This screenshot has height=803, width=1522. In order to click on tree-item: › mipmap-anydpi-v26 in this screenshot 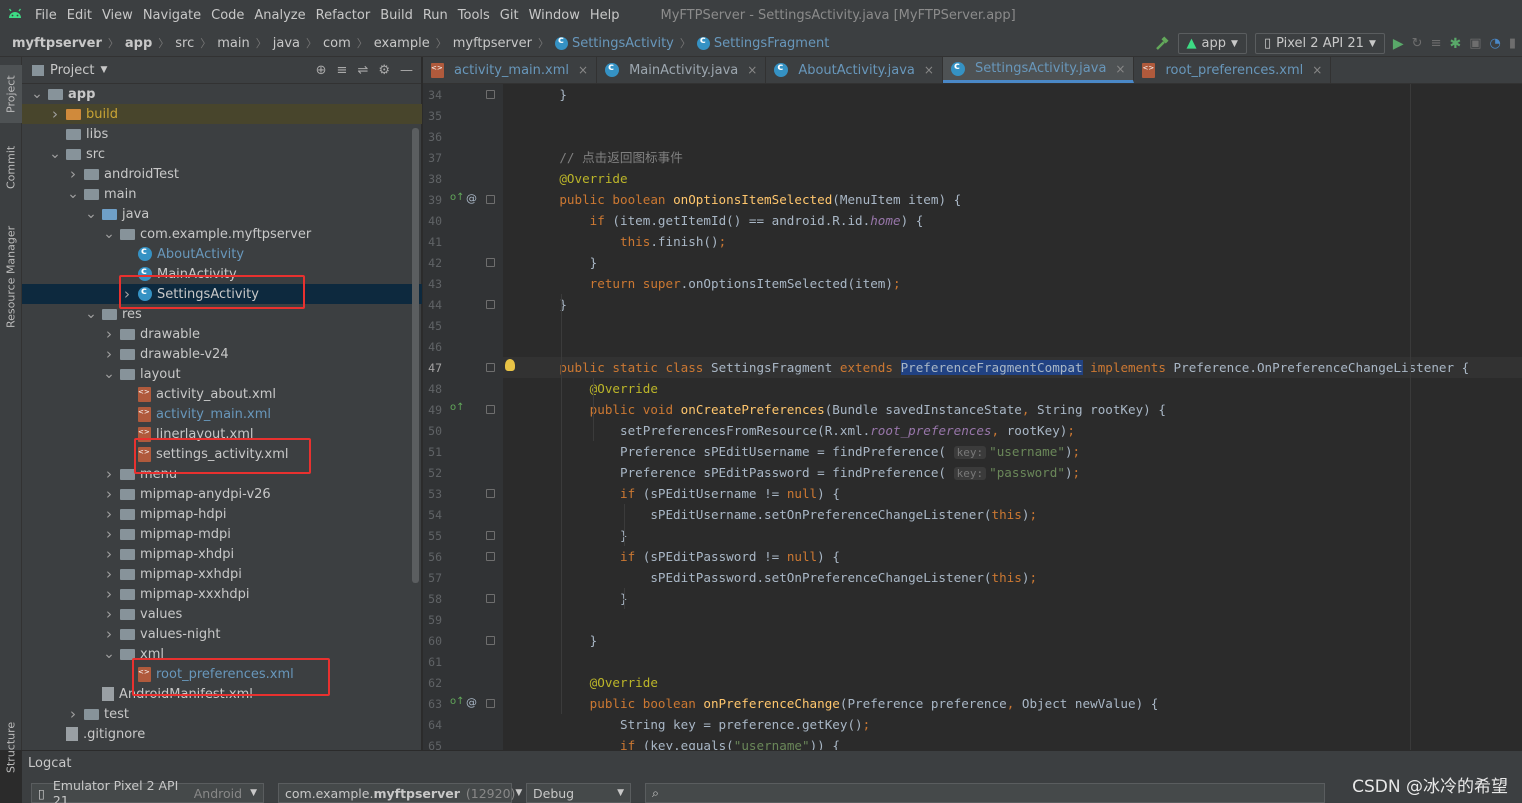, I will do `click(222, 494)`.